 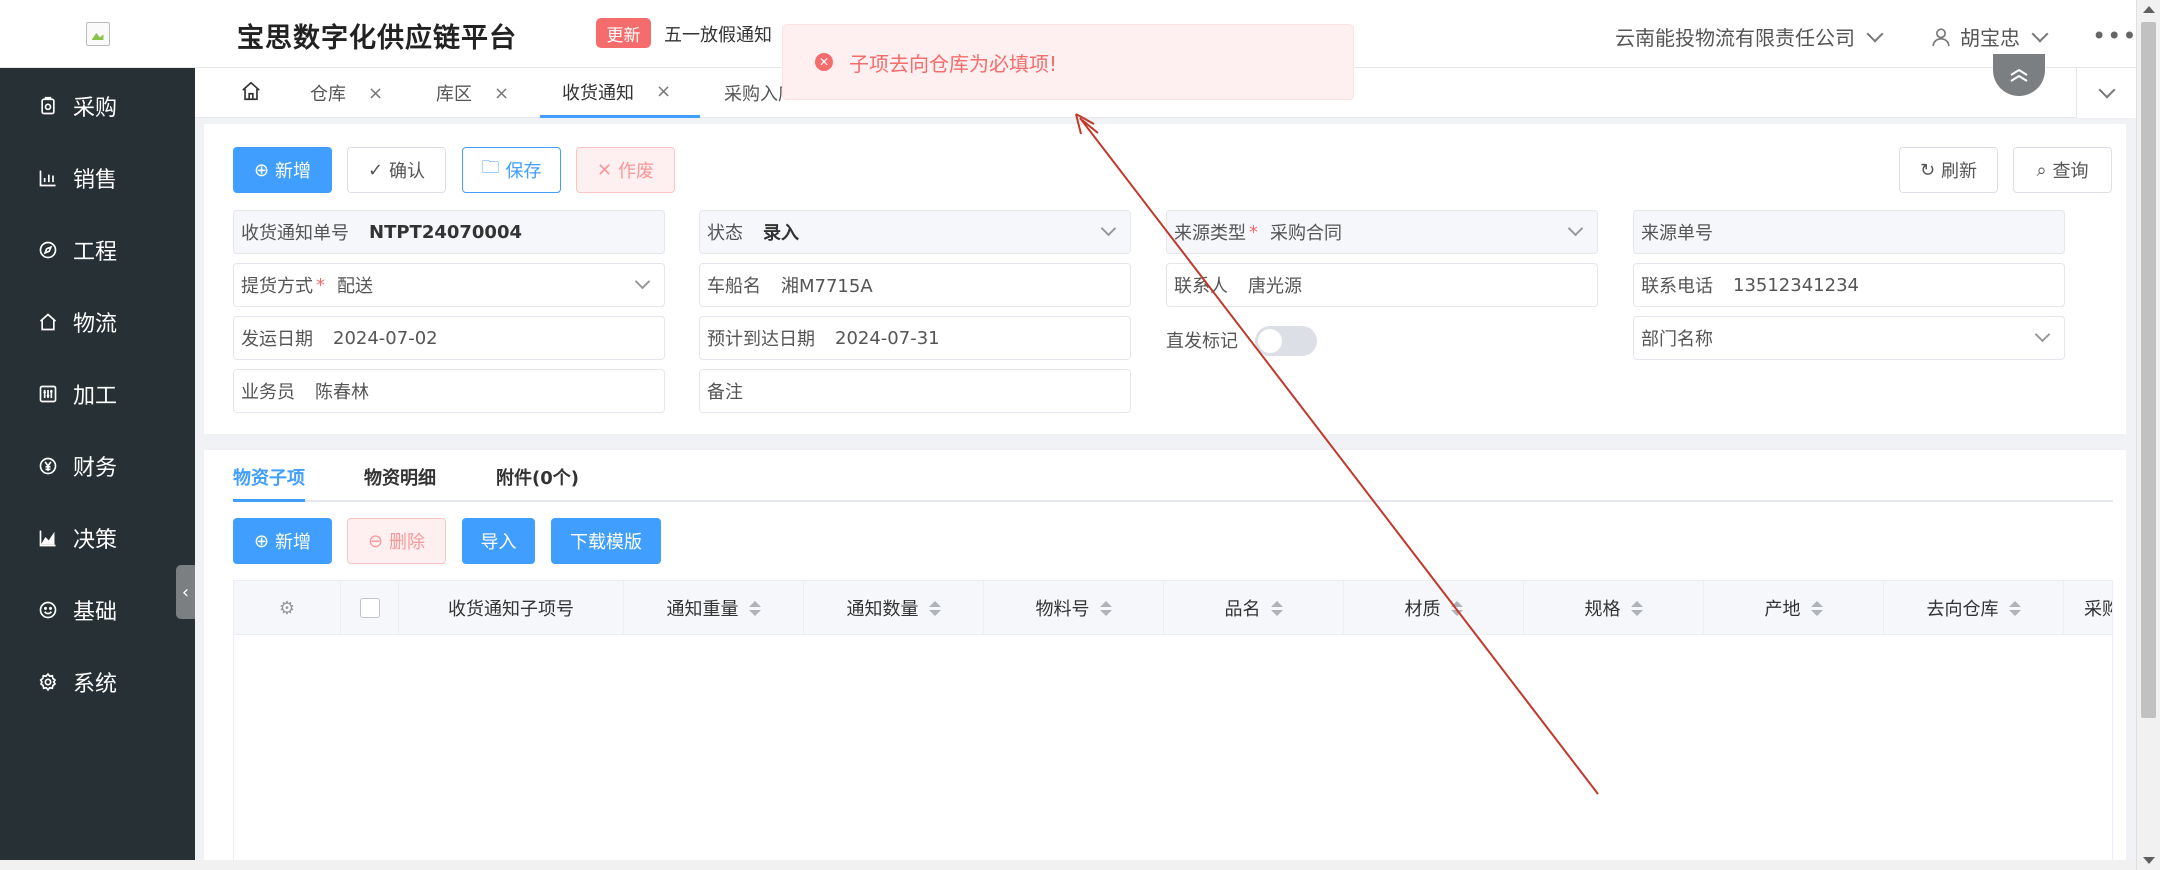 What do you see at coordinates (2149, 860) in the screenshot?
I see `scroll-down-icon` at bounding box center [2149, 860].